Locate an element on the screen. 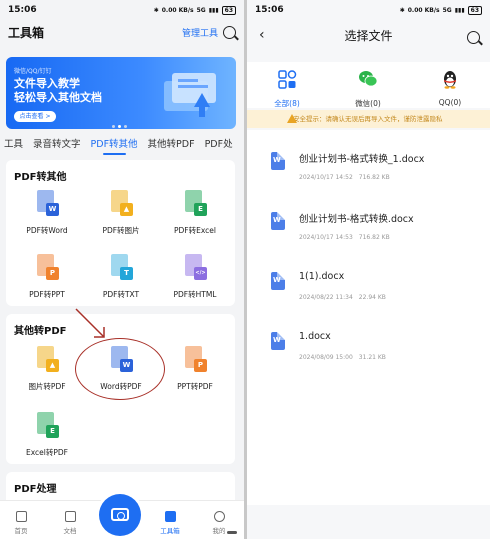 This screenshot has height=539, width=490. tab-all: 全部(8) is located at coordinates (287, 92).